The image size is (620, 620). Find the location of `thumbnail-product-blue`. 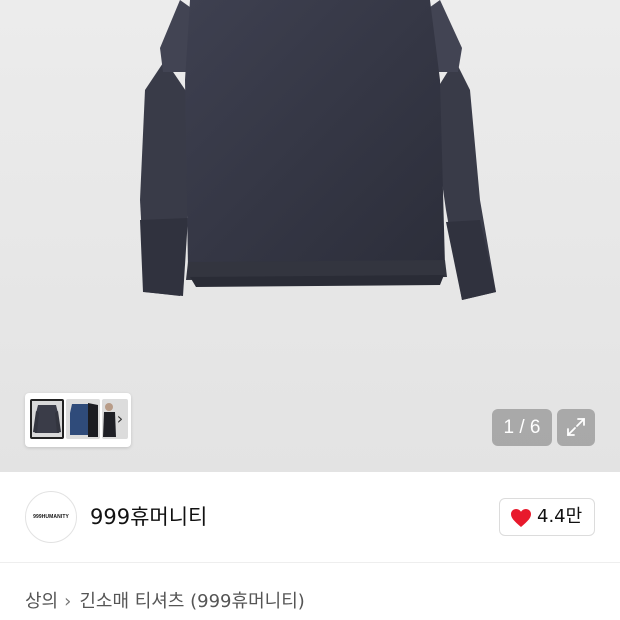

thumbnail-product-blue is located at coordinates (83, 419).